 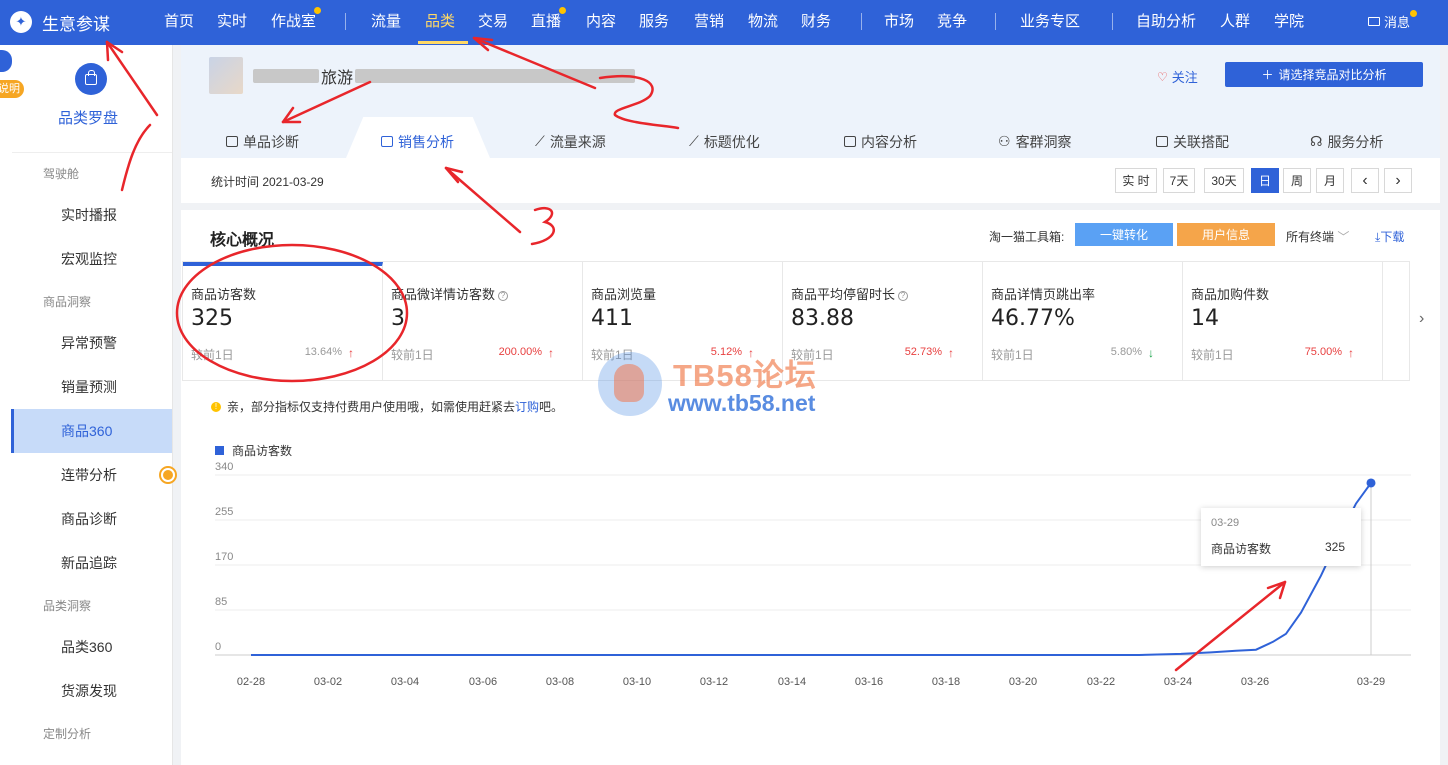 What do you see at coordinates (1346, 141) in the screenshot?
I see `tab-service: ☊ 服务分析` at bounding box center [1346, 141].